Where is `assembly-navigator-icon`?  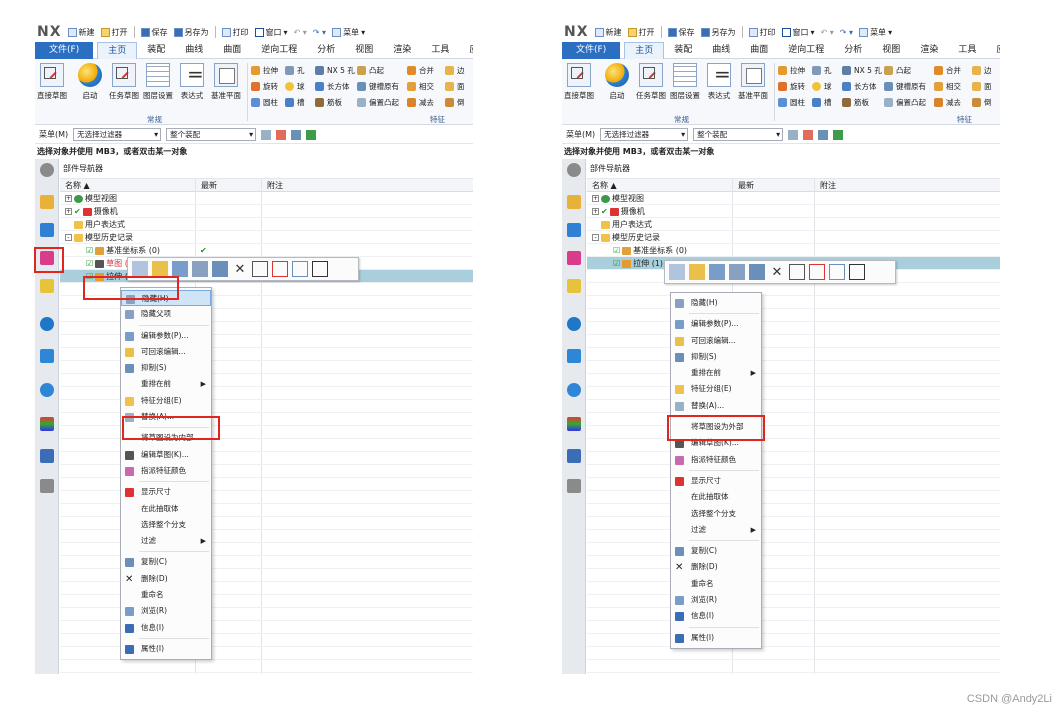
assembly-navigator-icon is located at coordinates (574, 202).